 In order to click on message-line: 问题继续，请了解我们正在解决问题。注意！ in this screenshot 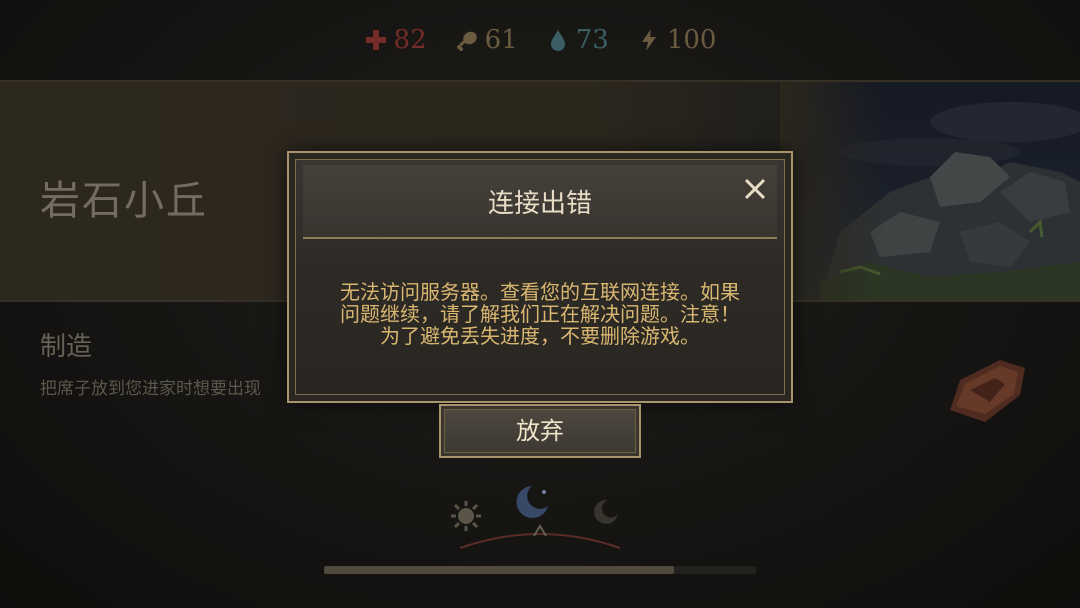, I will do `click(540, 314)`.